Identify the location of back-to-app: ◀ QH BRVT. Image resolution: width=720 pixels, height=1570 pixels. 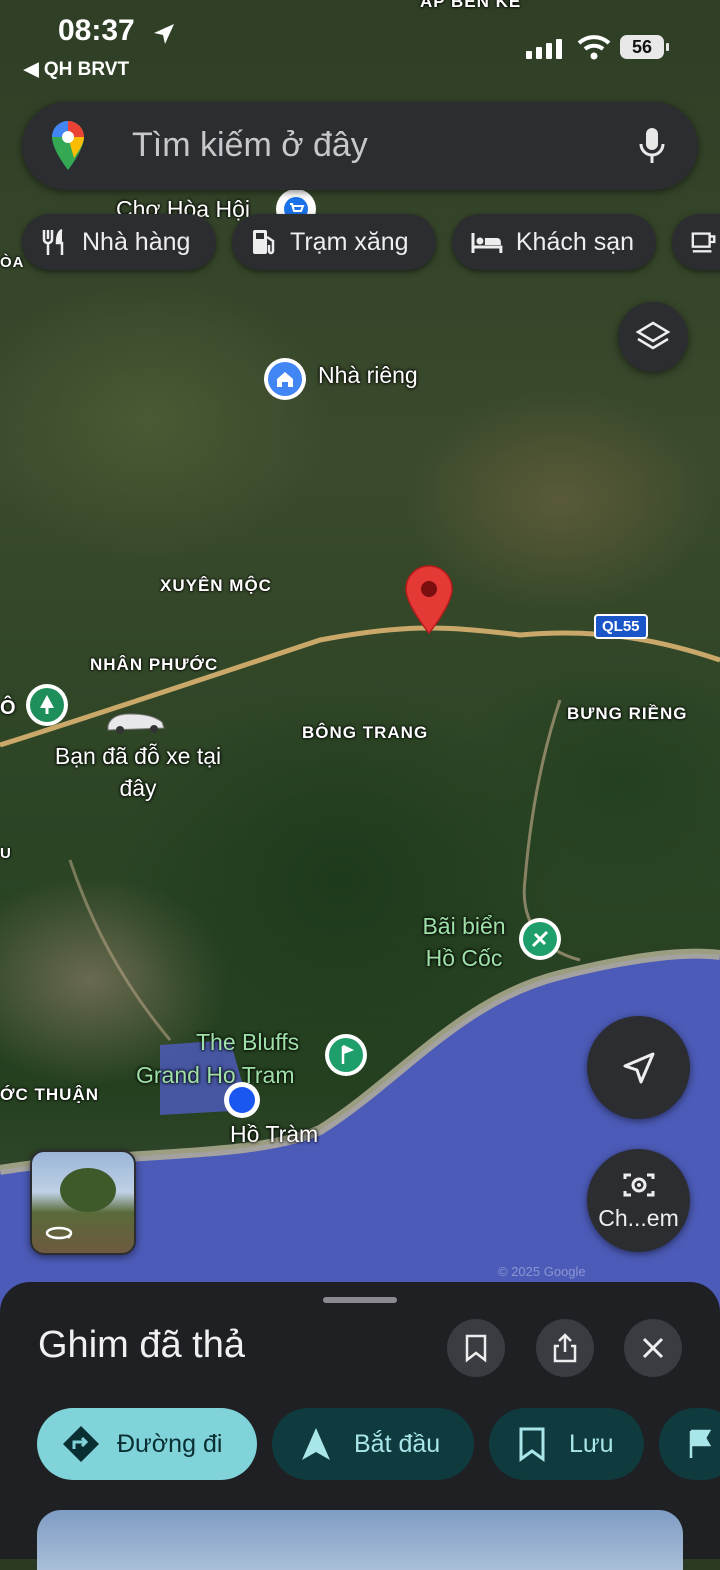
(76, 69).